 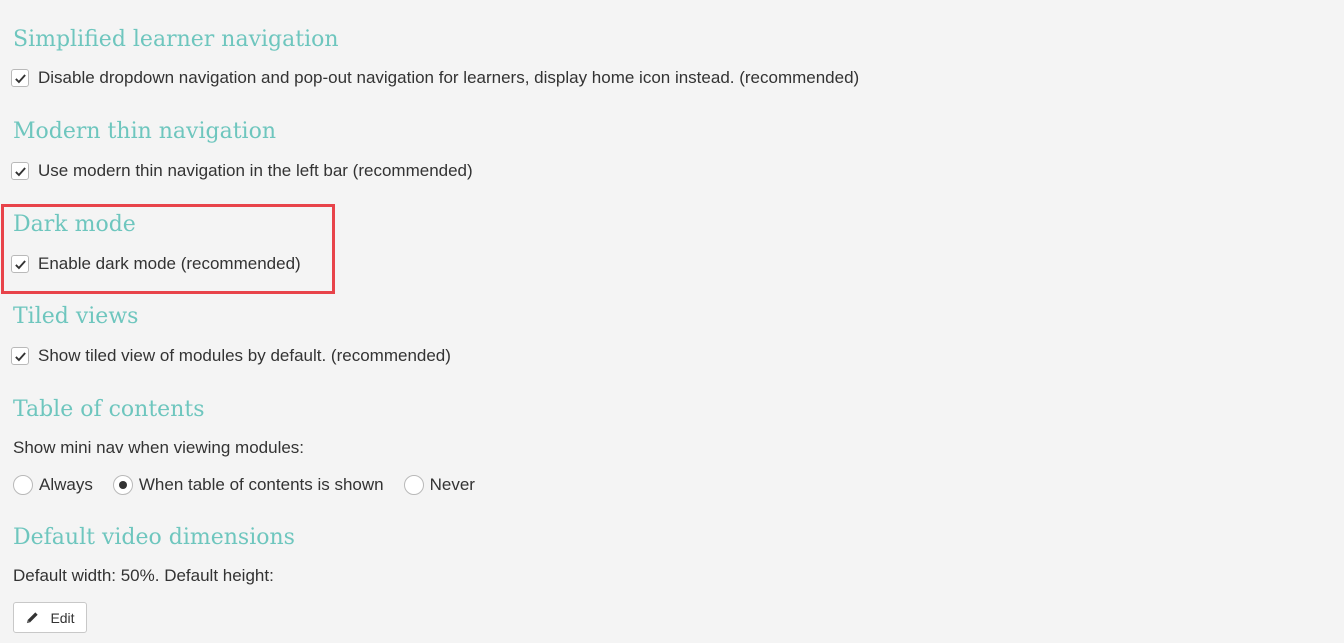 What do you see at coordinates (74, 224) in the screenshot?
I see `dark-mode-title: Dark mode` at bounding box center [74, 224].